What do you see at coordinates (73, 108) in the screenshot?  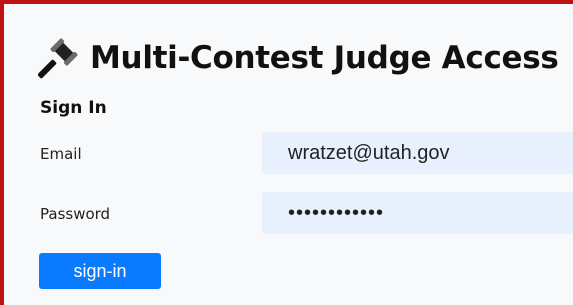 I see `sign-in-heading: Sign In` at bounding box center [73, 108].